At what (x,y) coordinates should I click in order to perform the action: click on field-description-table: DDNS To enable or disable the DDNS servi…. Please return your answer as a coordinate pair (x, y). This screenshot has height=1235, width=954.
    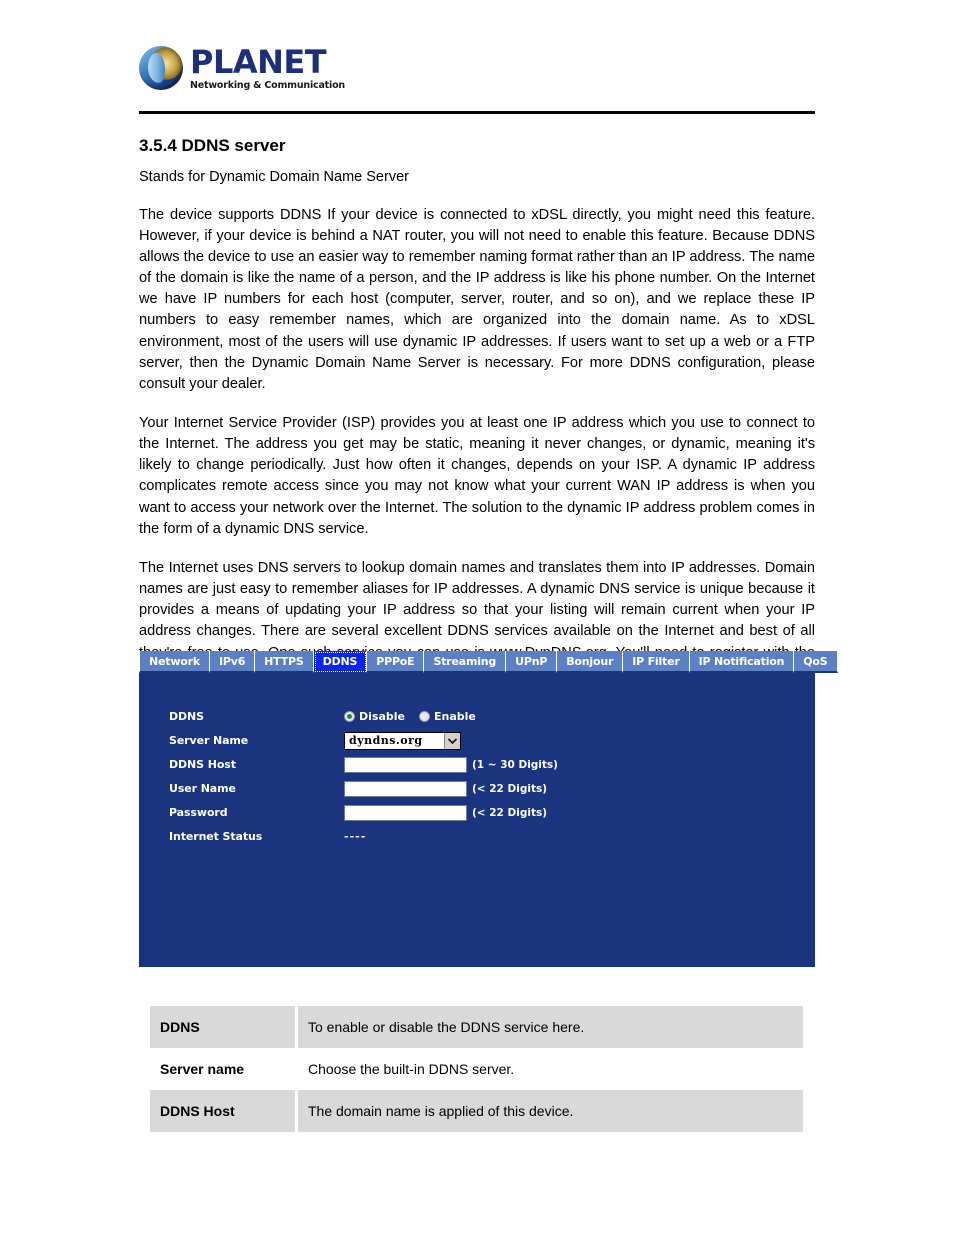
    Looking at the image, I should click on (476, 1069).